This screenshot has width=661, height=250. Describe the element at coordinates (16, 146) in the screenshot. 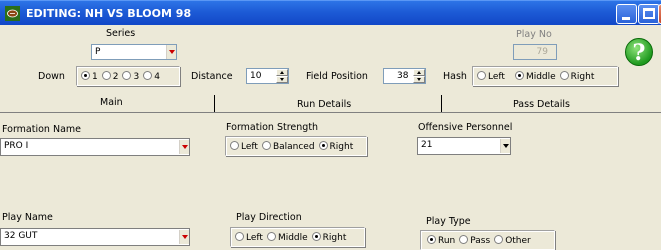

I see `formation-name-value: PRO I` at that location.